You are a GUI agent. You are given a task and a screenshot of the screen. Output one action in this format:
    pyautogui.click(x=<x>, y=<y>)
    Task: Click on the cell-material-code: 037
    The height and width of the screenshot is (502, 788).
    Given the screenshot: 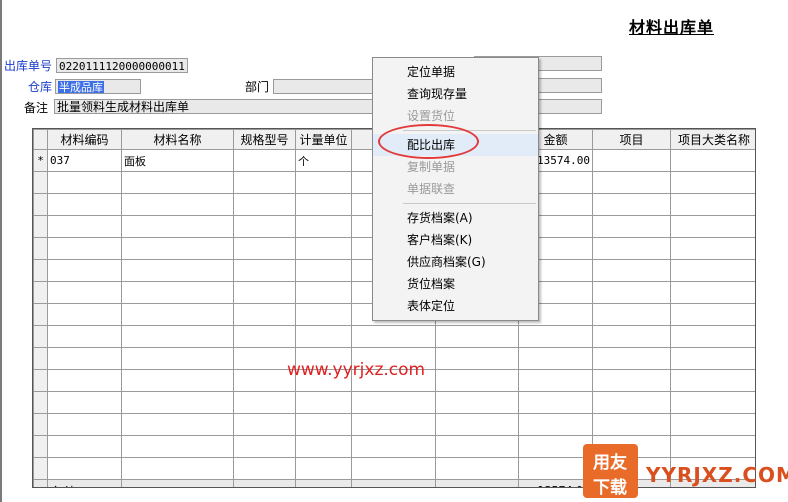 What is the action you would take?
    pyautogui.click(x=84, y=160)
    